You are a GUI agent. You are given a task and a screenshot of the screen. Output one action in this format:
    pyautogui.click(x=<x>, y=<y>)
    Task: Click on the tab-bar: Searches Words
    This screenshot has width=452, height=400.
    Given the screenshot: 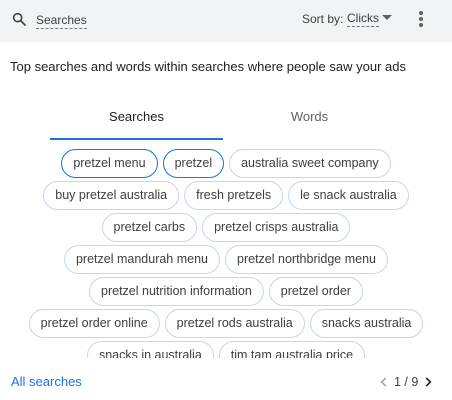 What is the action you would take?
    pyautogui.click(x=223, y=123)
    